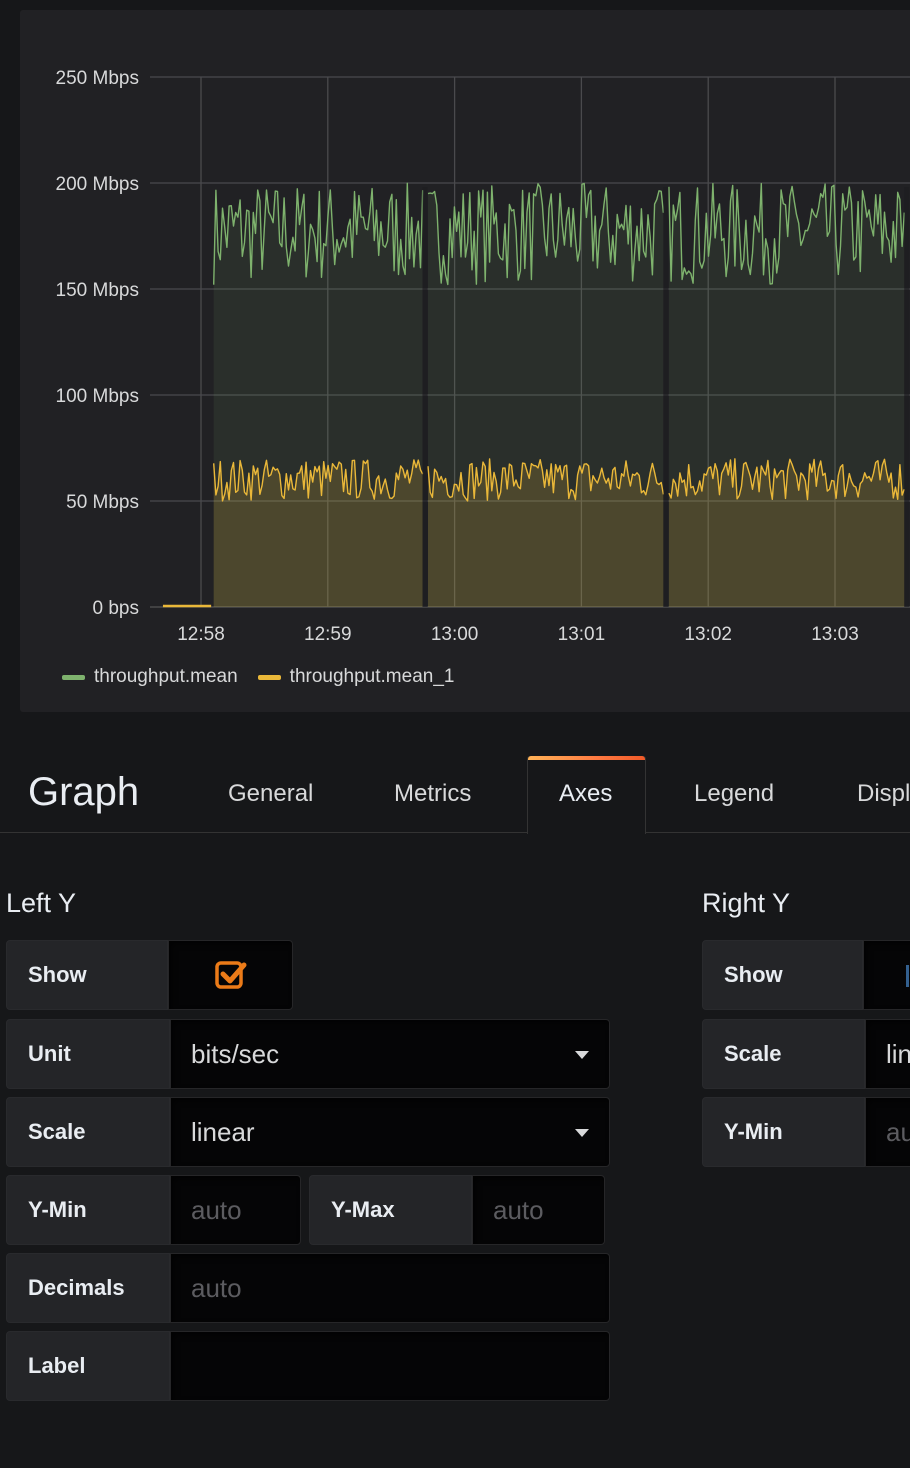 This screenshot has height=1468, width=910. I want to click on legend-item-throughput-mean-1: throughput.mean_1, so click(356, 677).